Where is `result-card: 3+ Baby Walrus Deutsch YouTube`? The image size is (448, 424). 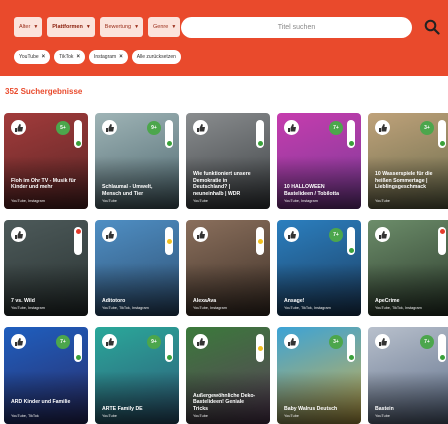 result-card: 3+ Baby Walrus Deutsch YouTube is located at coordinates (319, 375).